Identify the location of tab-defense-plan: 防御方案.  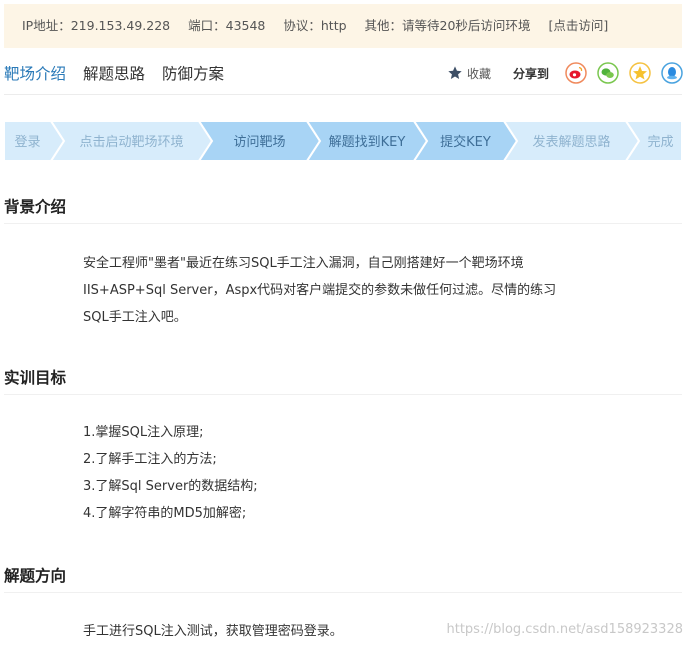
(193, 75).